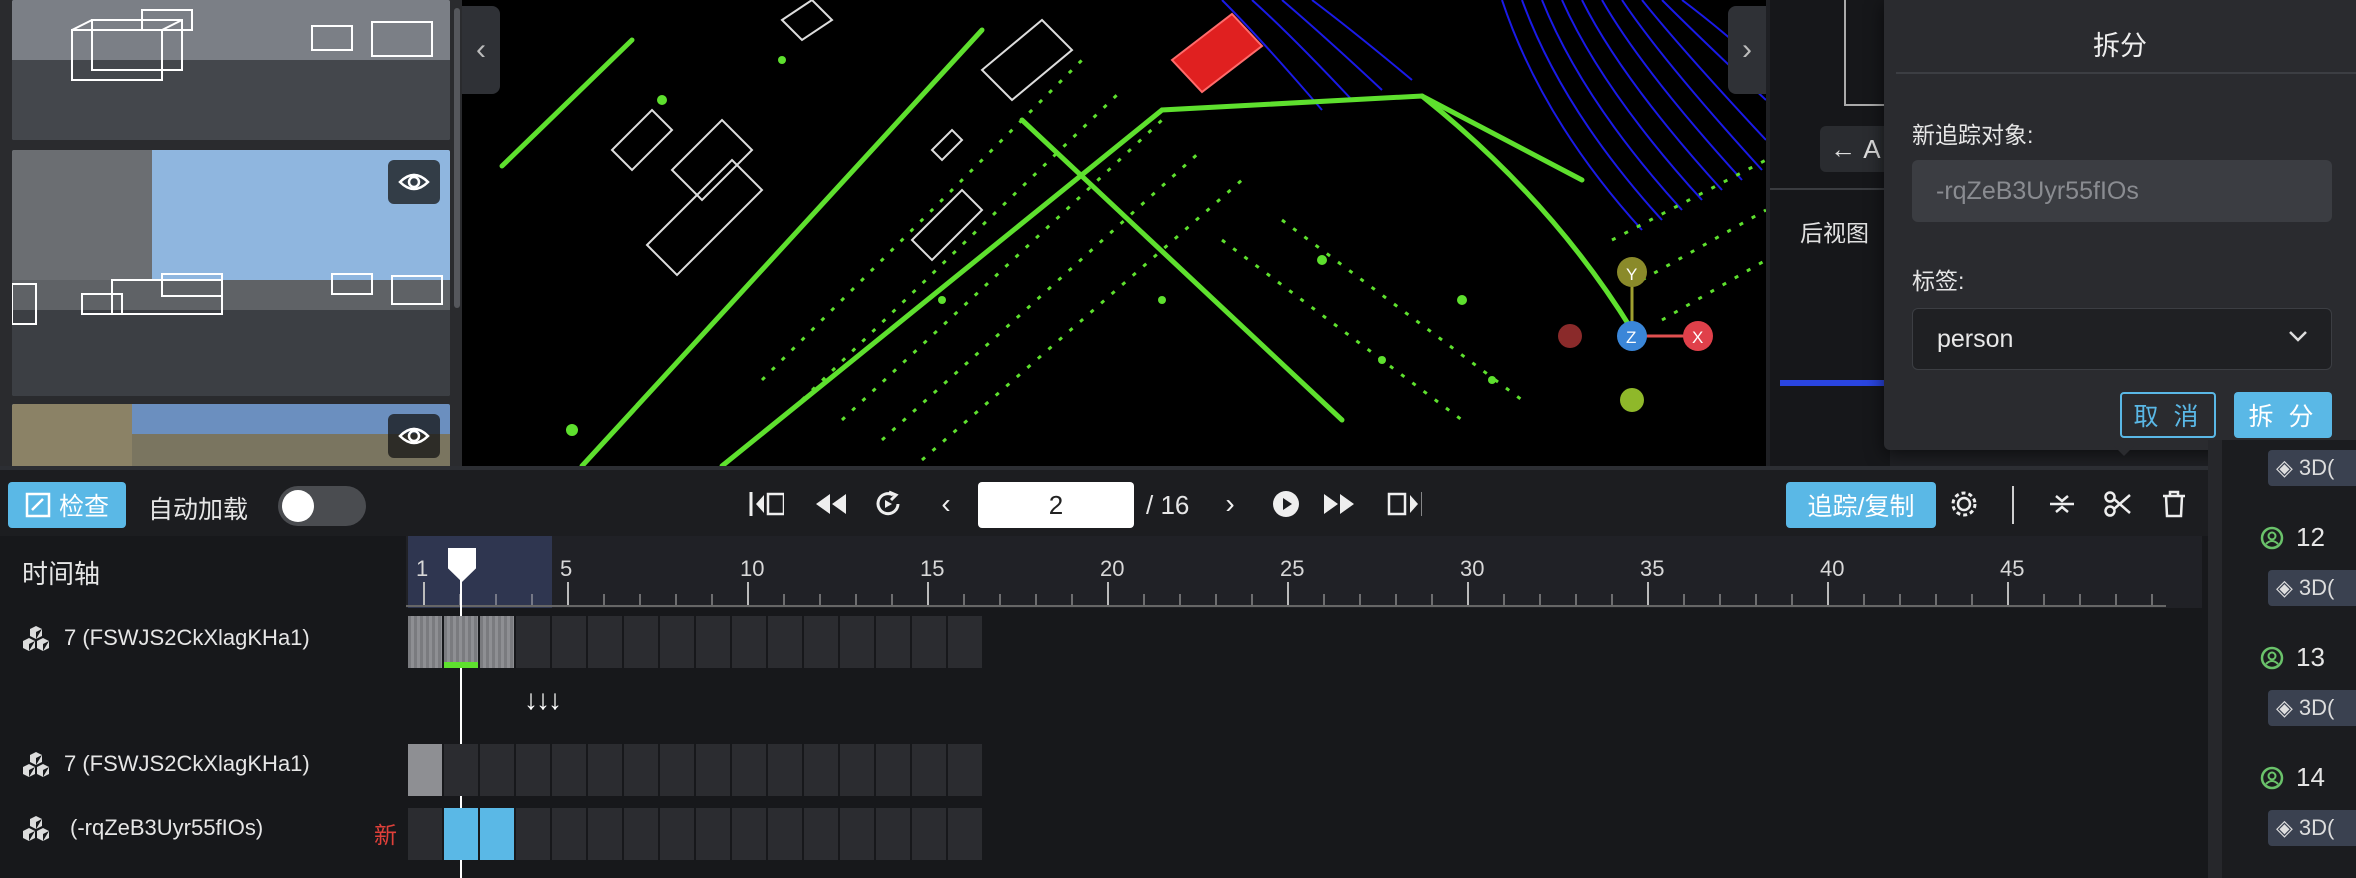 Image resolution: width=2356 pixels, height=878 pixels. I want to click on camera-view-front, so click(231, 70).